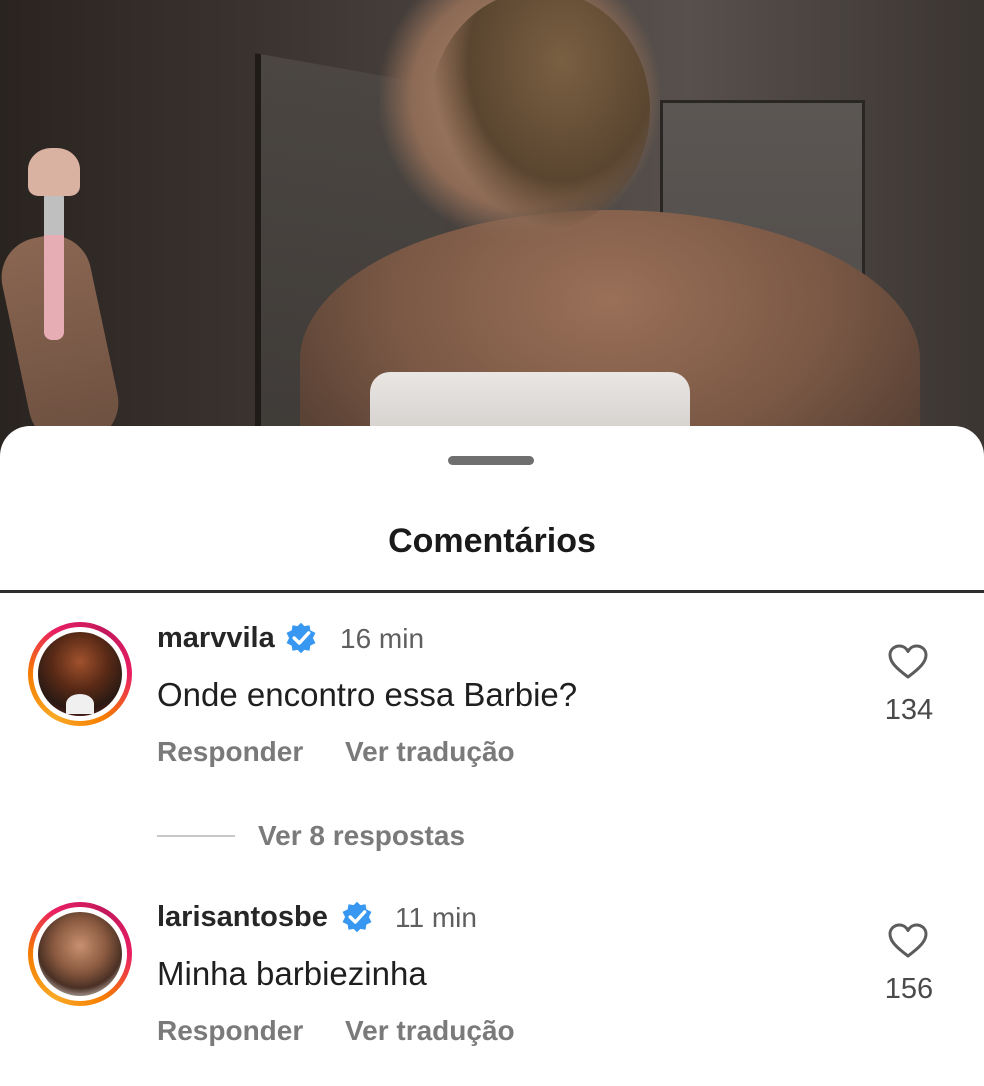 The height and width of the screenshot is (1086, 984). I want to click on sheet-divider, so click(492, 591).